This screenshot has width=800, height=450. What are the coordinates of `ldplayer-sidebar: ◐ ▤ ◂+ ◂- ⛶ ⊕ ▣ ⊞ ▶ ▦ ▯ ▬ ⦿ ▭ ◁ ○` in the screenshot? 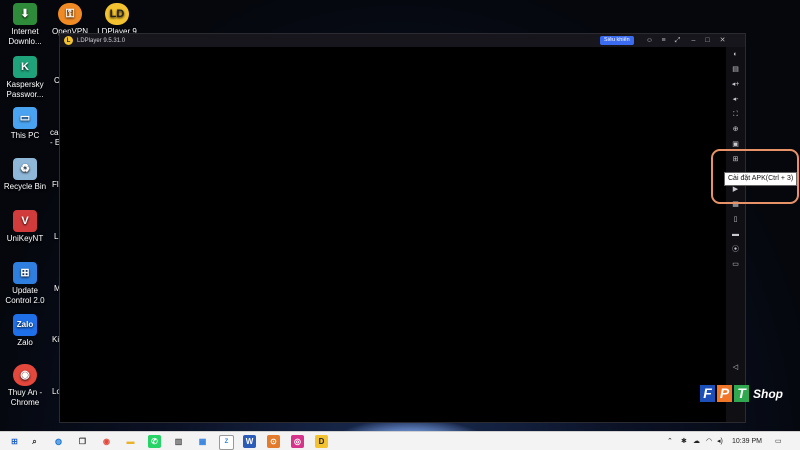 It's located at (735, 234).